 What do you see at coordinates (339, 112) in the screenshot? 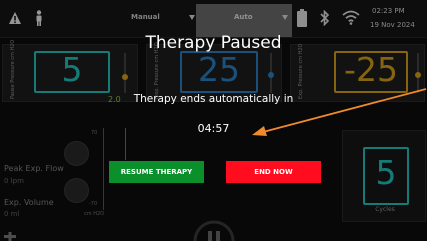
I see `annotation-arrow` at bounding box center [339, 112].